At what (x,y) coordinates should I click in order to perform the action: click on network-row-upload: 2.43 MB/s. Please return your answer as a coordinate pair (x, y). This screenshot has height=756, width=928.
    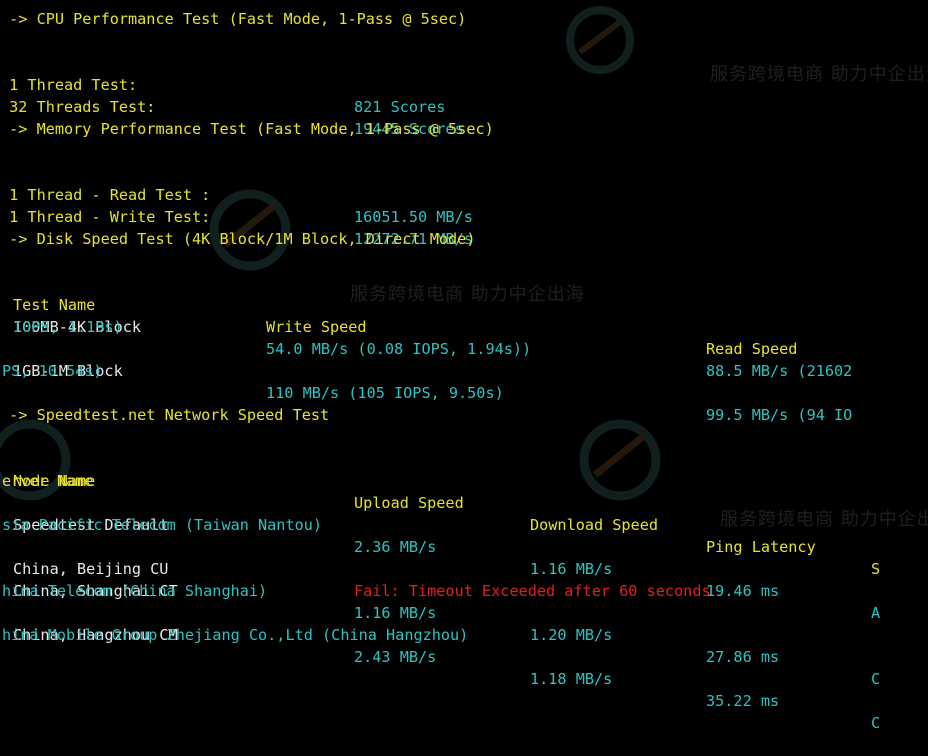
    Looking at the image, I should click on (395, 657).